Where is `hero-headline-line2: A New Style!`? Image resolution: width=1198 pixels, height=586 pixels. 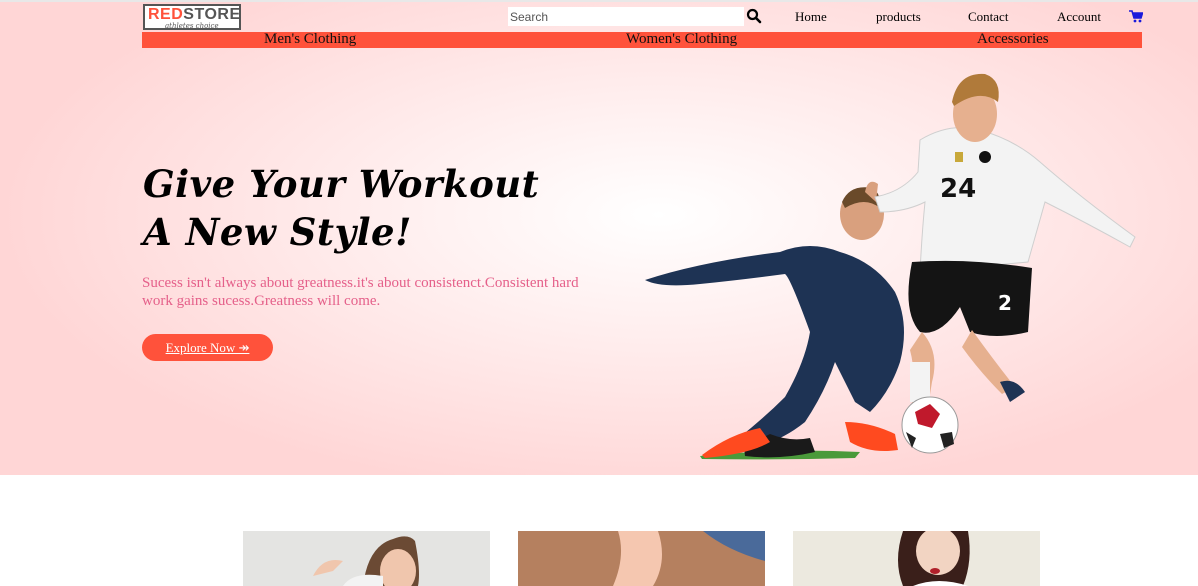
hero-headline-line2: A New Style! is located at coordinates (277, 232).